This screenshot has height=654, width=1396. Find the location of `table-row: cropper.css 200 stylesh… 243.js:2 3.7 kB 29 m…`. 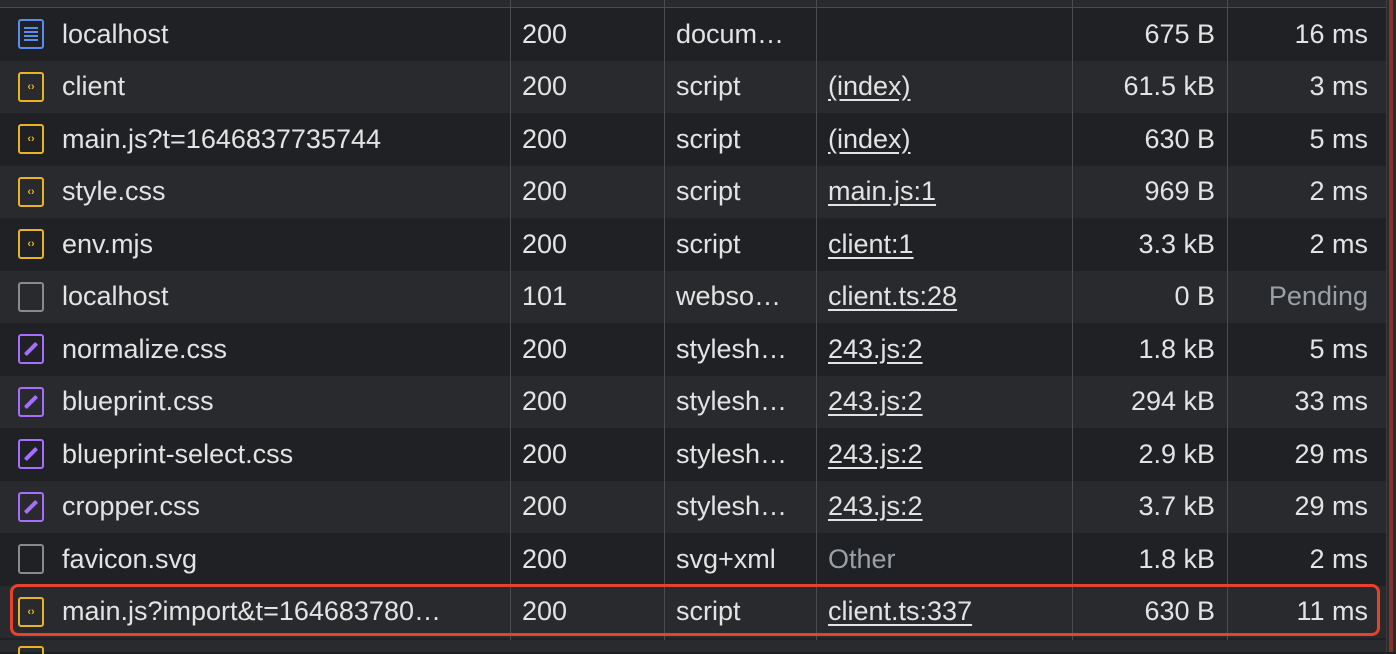

table-row: cropper.css 200 stylesh… 243.js:2 3.7 kB 29 m… is located at coordinates (693, 507).